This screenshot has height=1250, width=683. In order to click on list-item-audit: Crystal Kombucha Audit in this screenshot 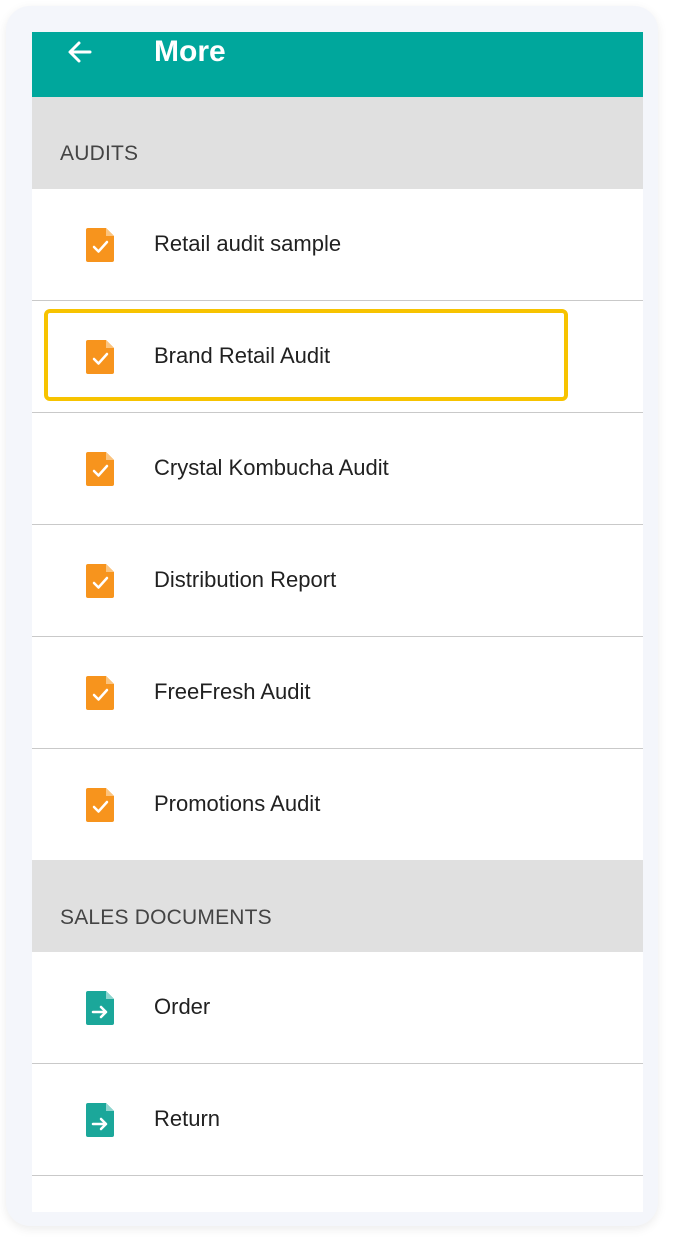, I will do `click(337, 469)`.